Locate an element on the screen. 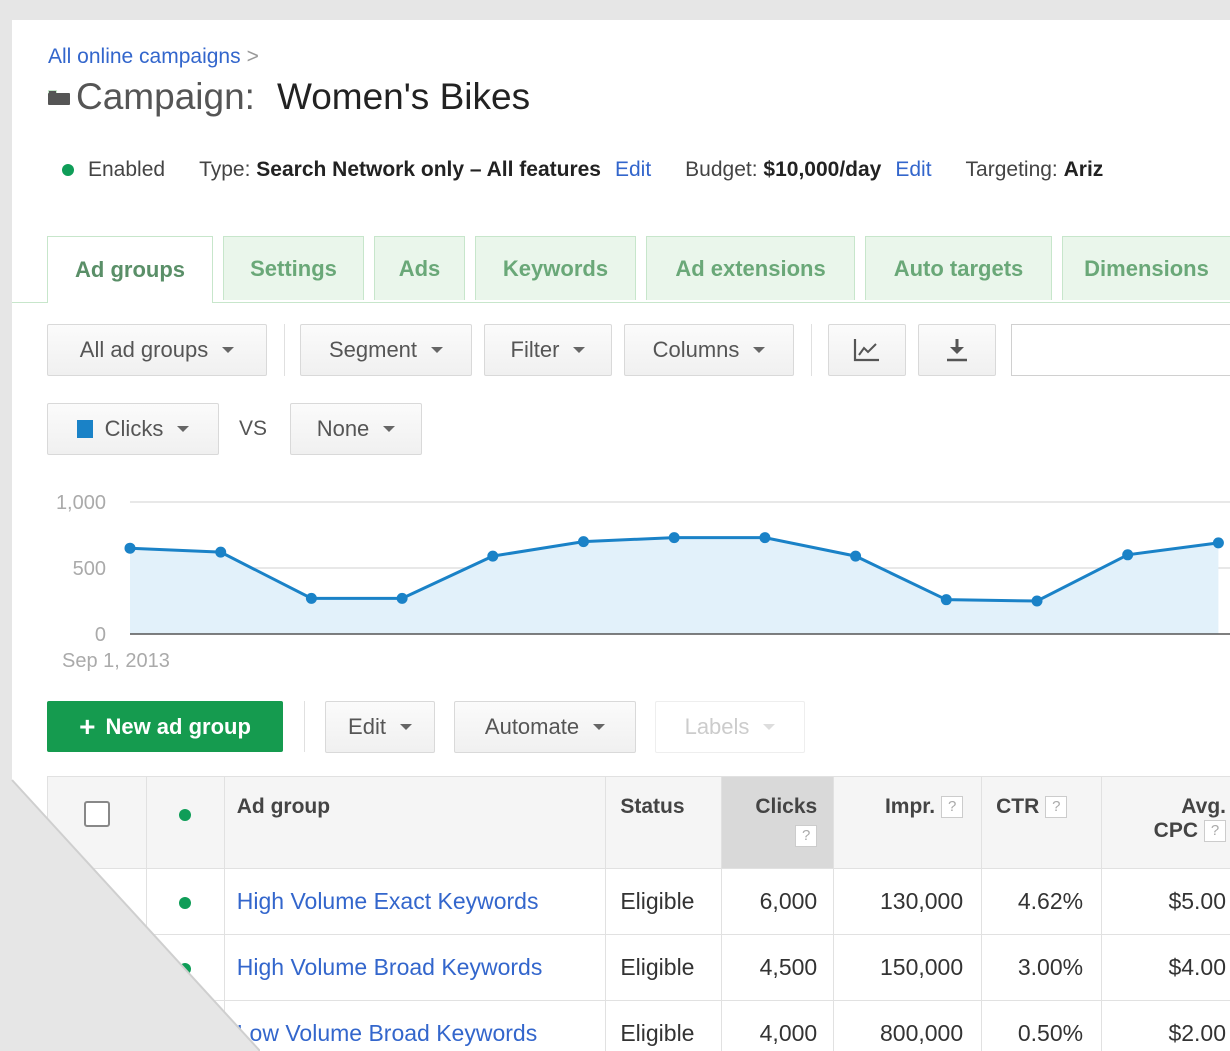  labels-dropdown: Labels is located at coordinates (730, 727).